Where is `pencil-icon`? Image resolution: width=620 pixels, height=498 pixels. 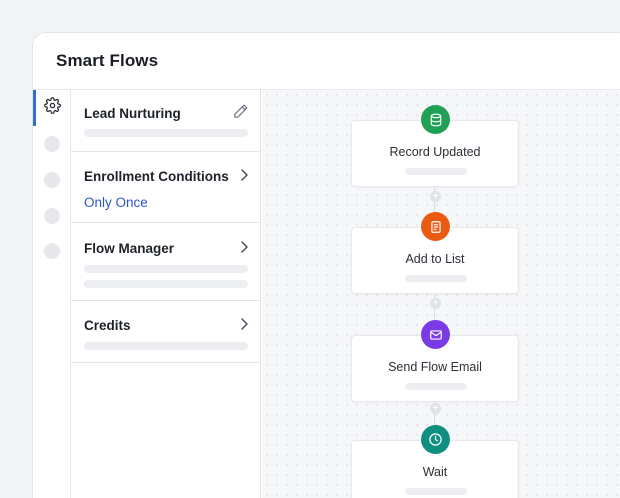
pencil-icon is located at coordinates (240, 114).